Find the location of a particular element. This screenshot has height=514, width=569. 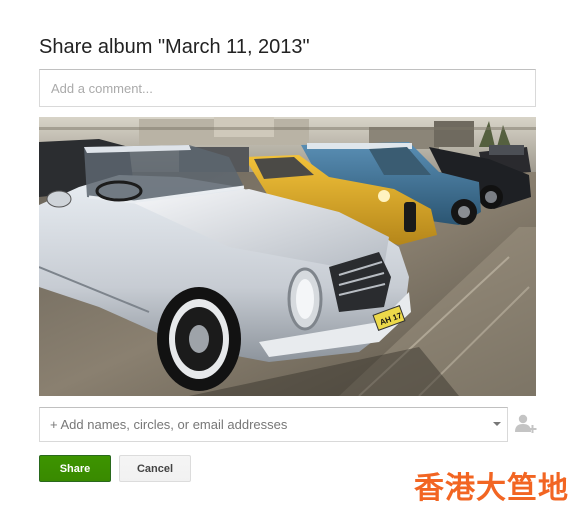

comment-field-container is located at coordinates (287, 88).